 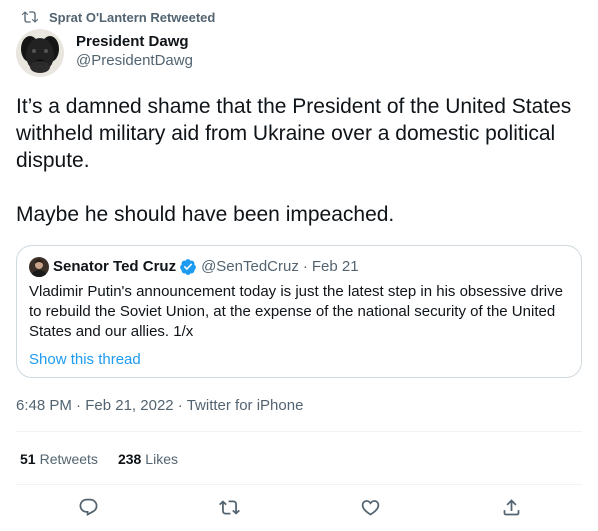 I want to click on dog-avatar-icon, so click(x=40, y=53).